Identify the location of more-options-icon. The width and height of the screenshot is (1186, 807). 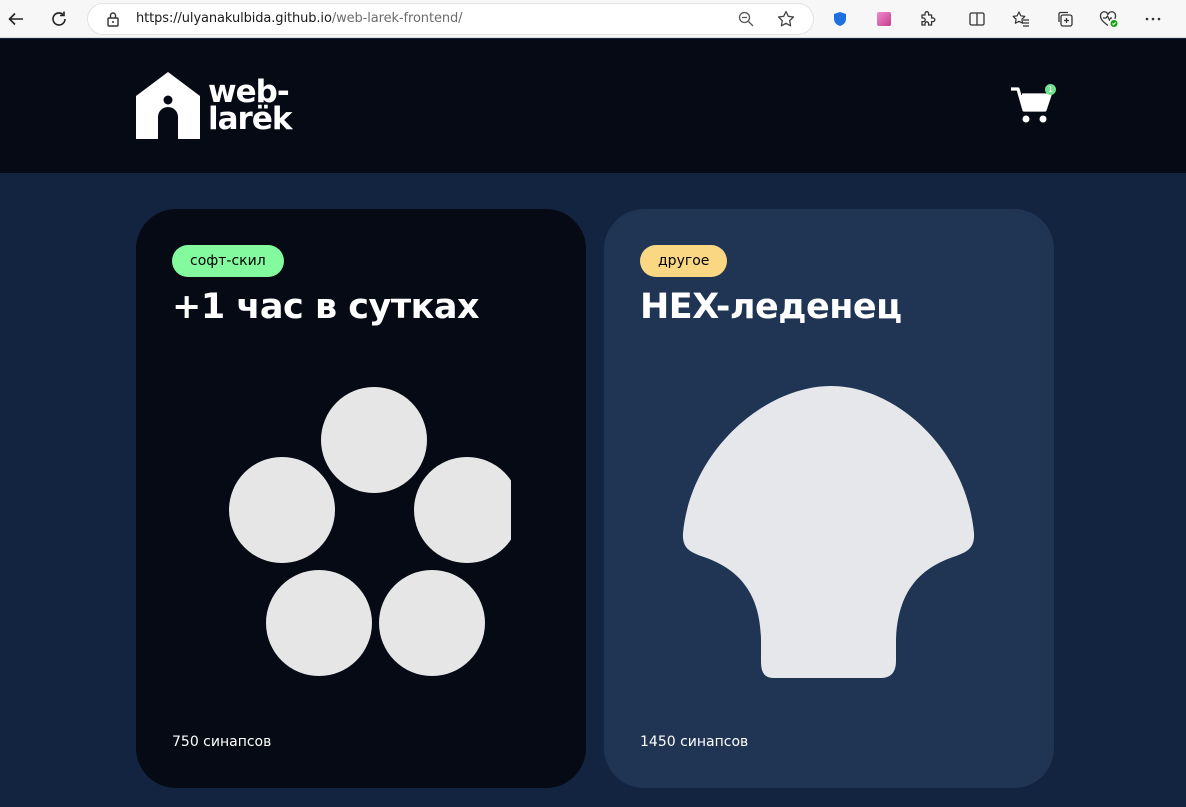
(1153, 19).